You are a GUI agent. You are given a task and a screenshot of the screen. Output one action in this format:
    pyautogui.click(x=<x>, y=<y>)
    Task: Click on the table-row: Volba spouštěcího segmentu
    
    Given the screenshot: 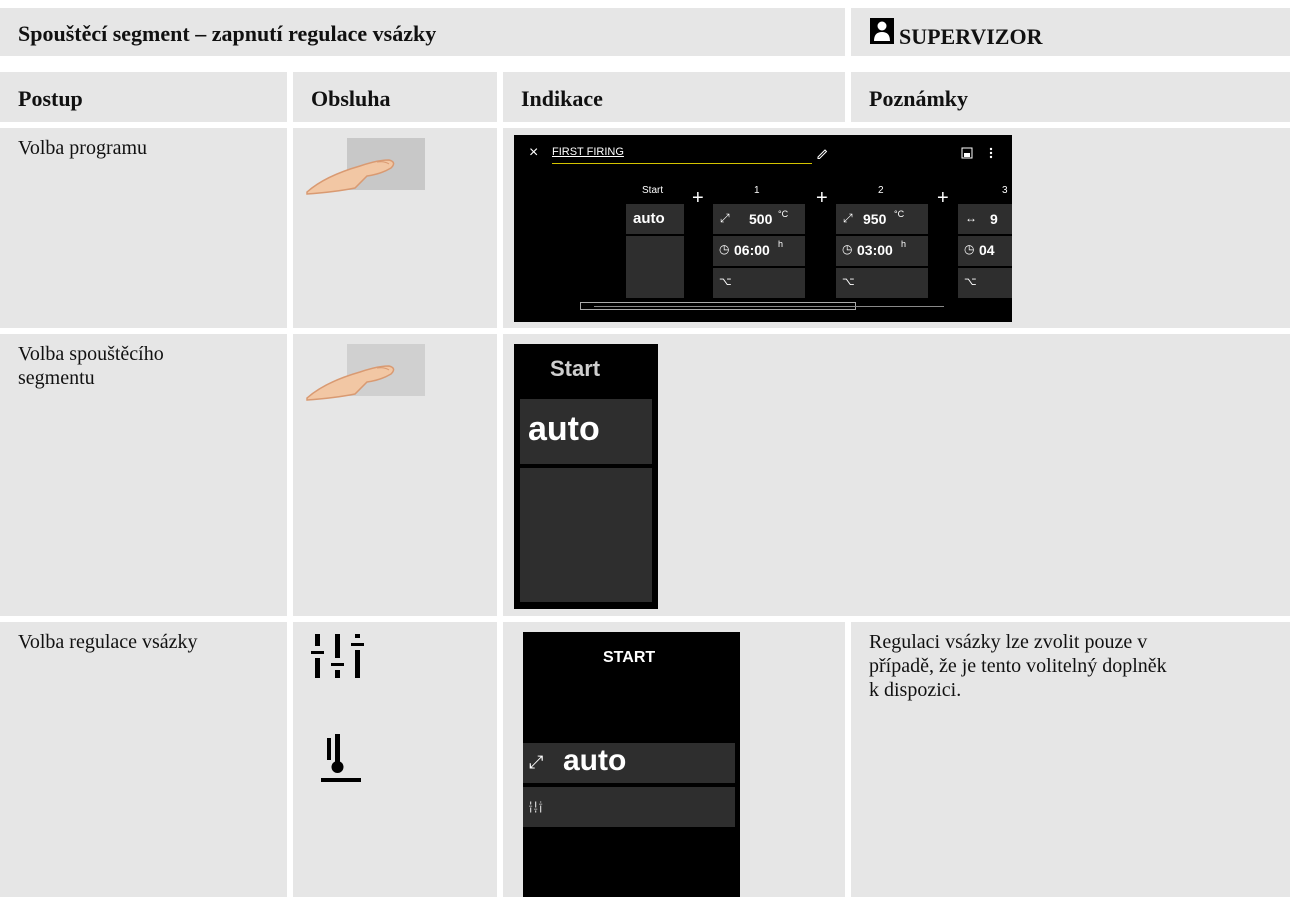 What is the action you would take?
    pyautogui.click(x=143, y=475)
    